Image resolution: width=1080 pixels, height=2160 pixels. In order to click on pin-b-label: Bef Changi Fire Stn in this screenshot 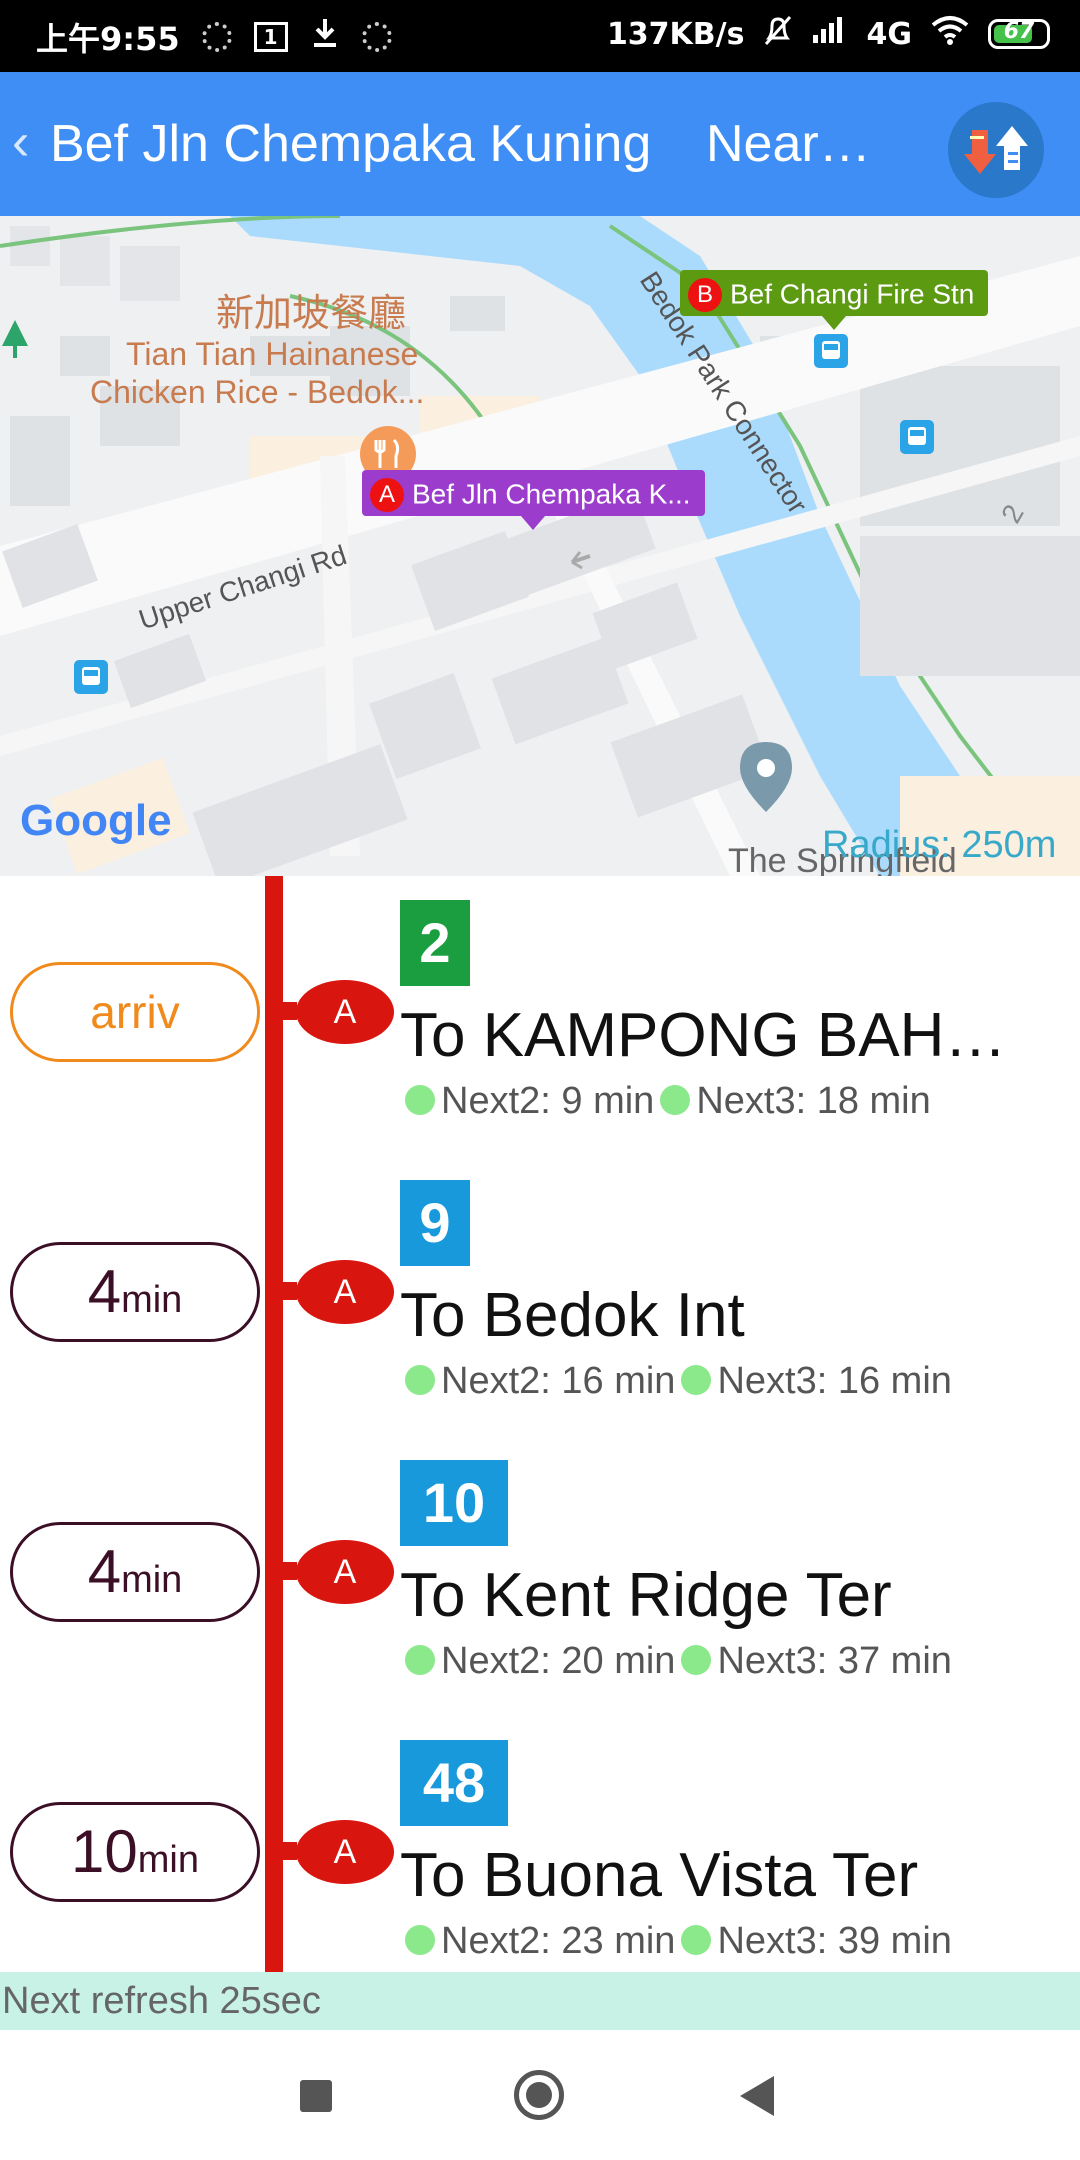, I will do `click(852, 294)`.